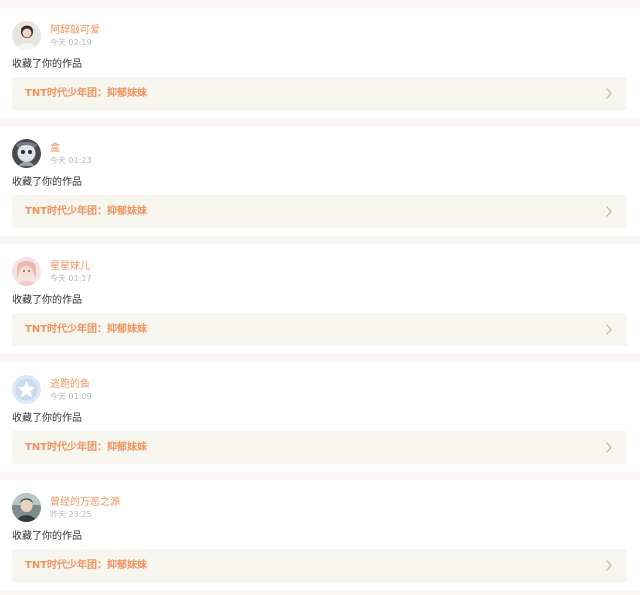  Describe the element at coordinates (71, 278) in the screenshot. I see `timestamp: 今天 01:17` at that location.